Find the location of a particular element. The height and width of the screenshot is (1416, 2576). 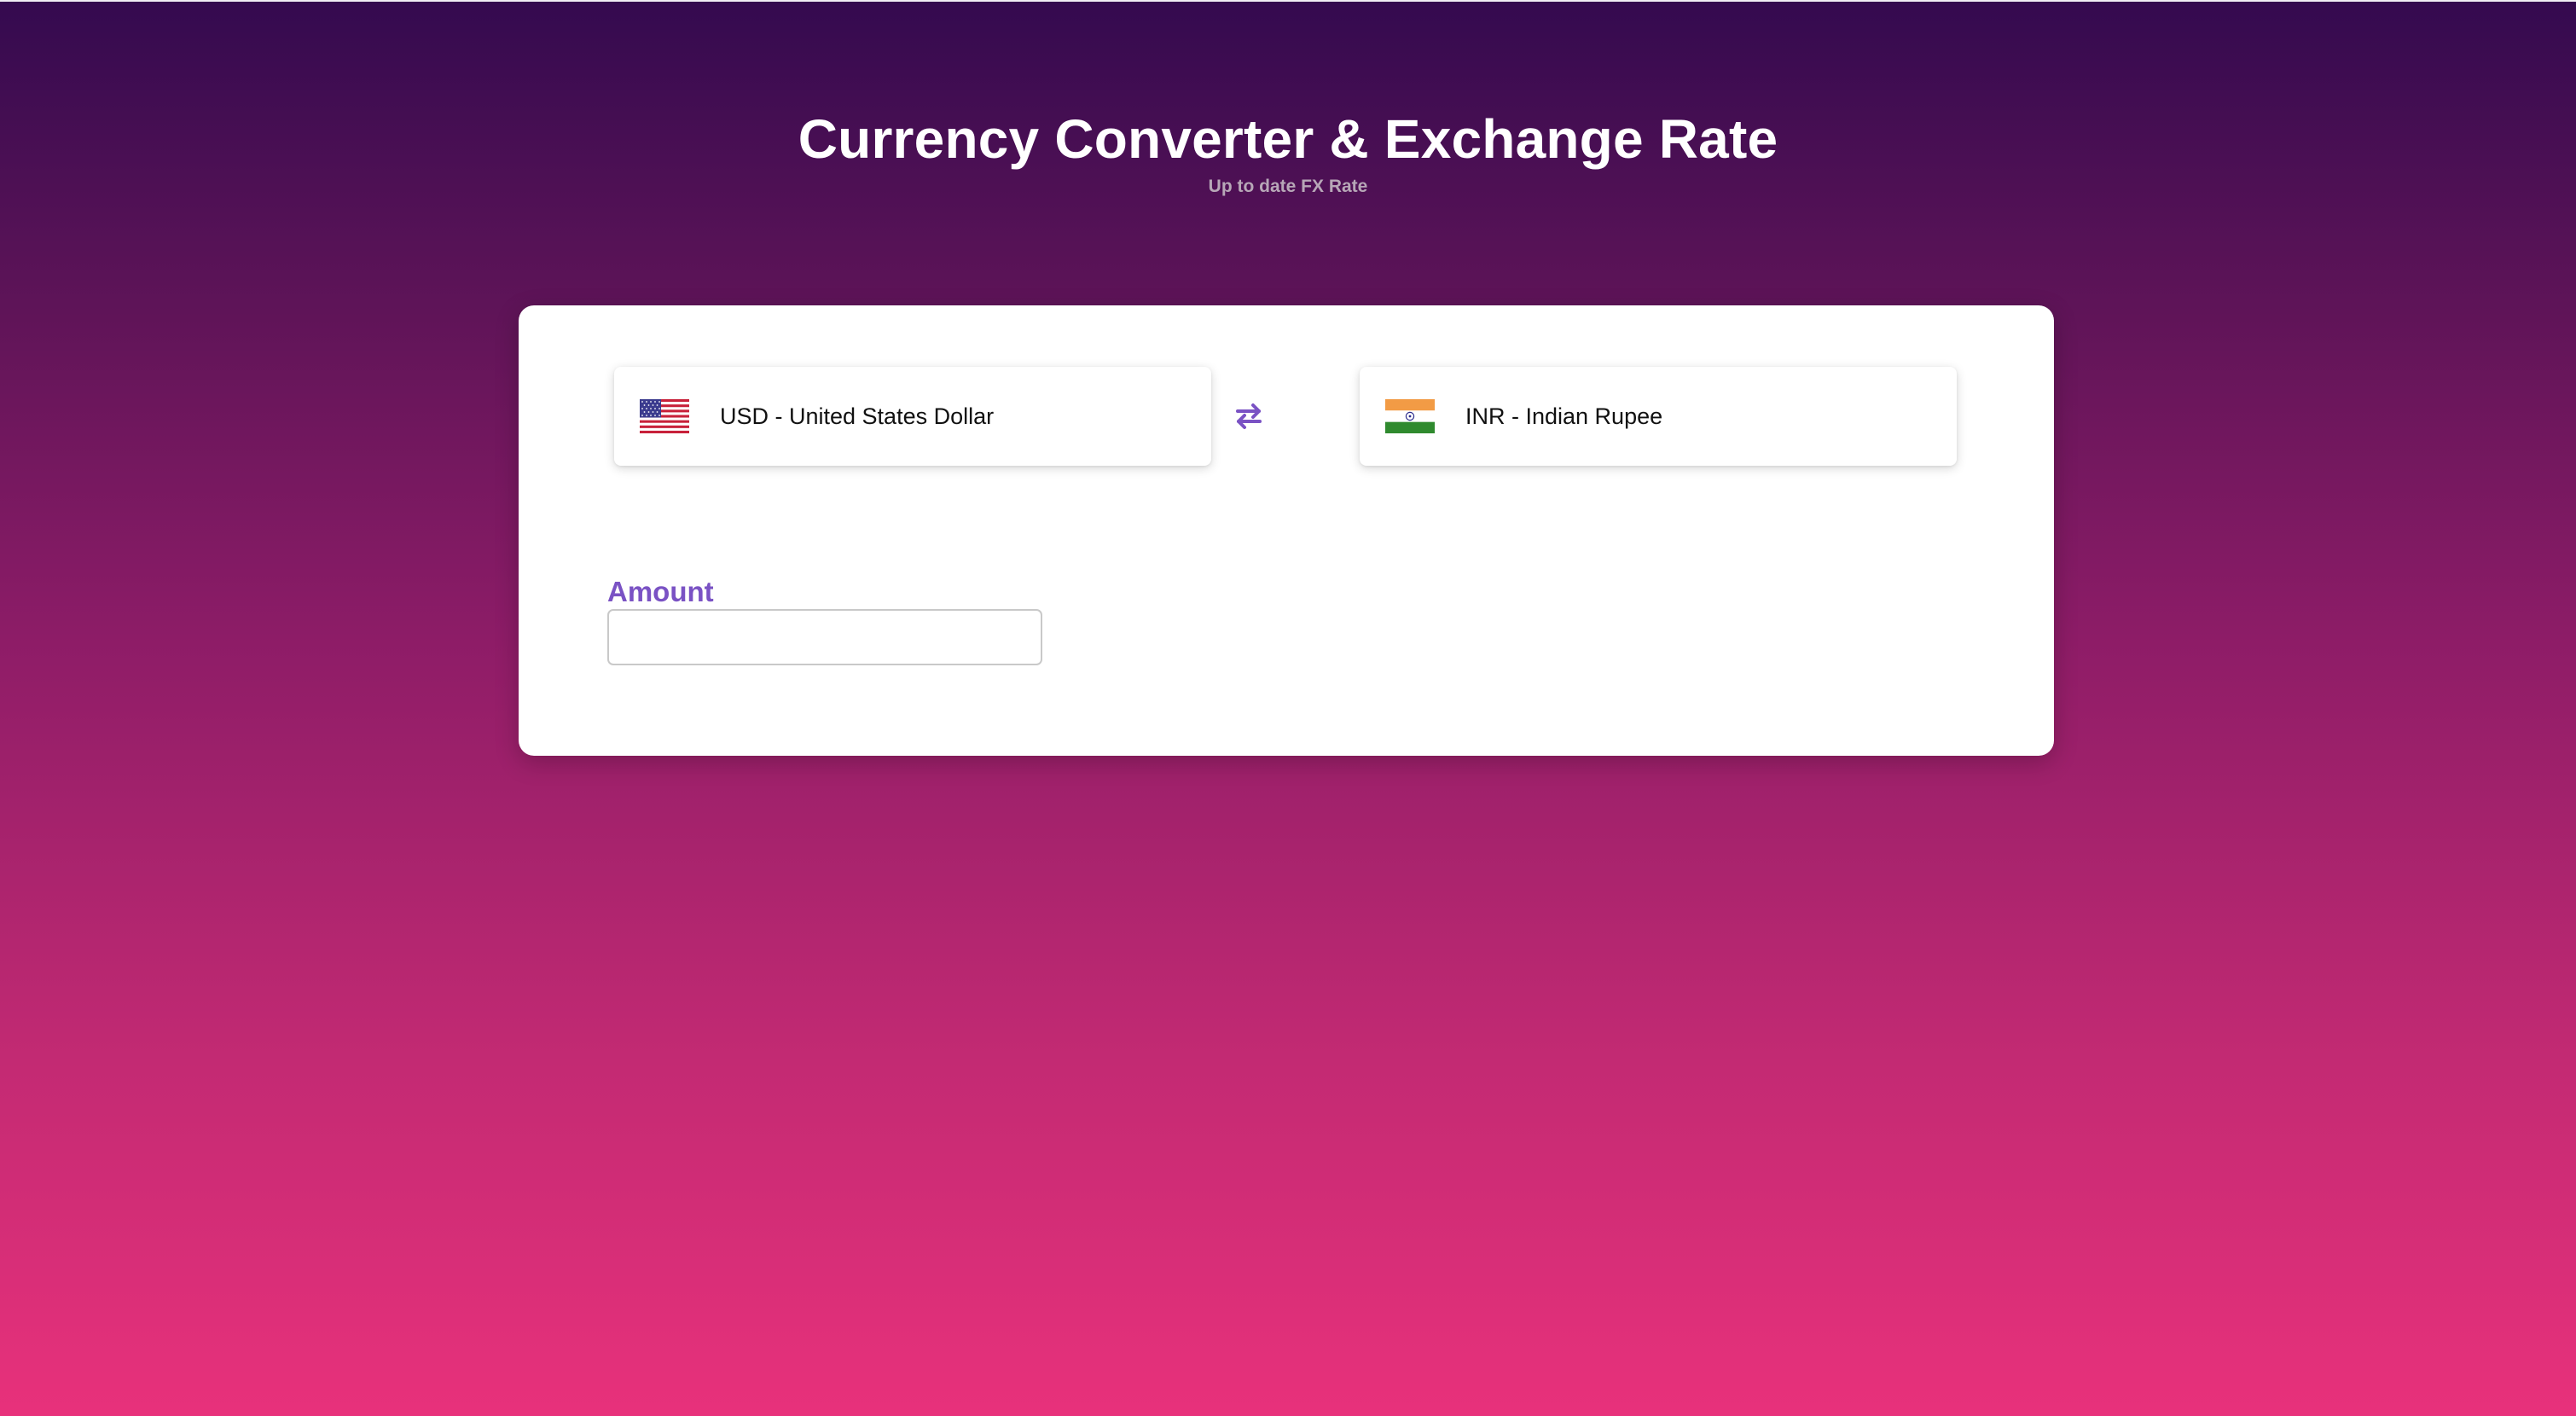

to-currency-select: INR - Indian Rupee is located at coordinates (1658, 416).